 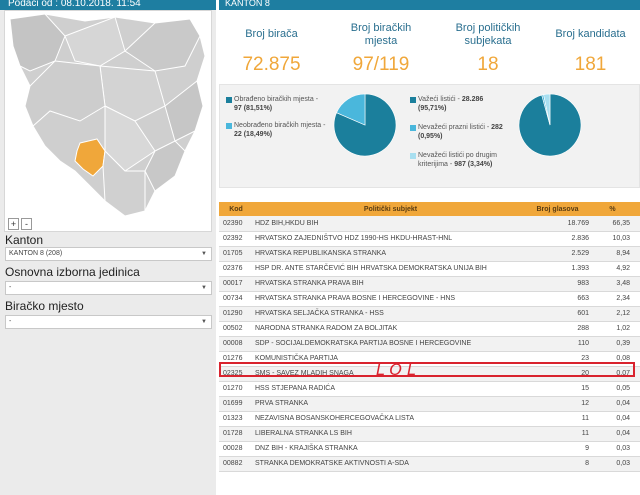 What do you see at coordinates (234, 254) in the screenshot?
I see `cell-kod: 01705` at bounding box center [234, 254].